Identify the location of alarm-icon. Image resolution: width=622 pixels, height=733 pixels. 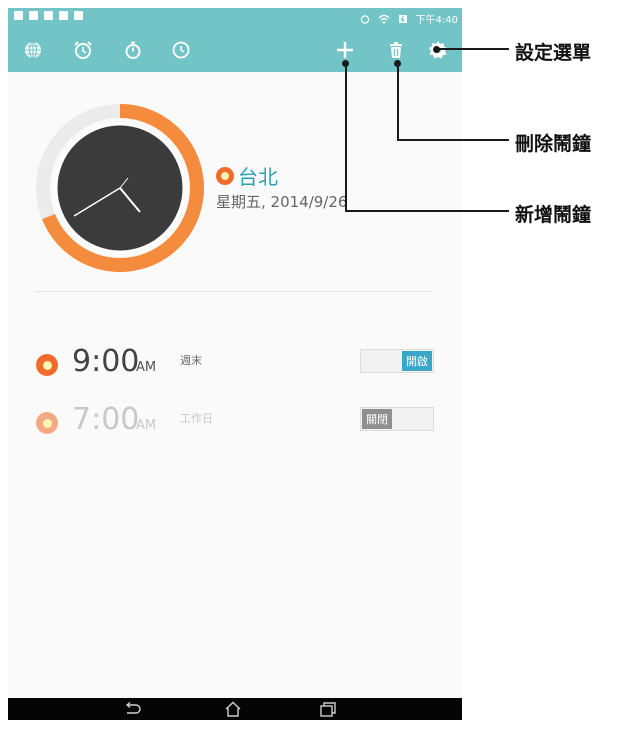
(364, 19).